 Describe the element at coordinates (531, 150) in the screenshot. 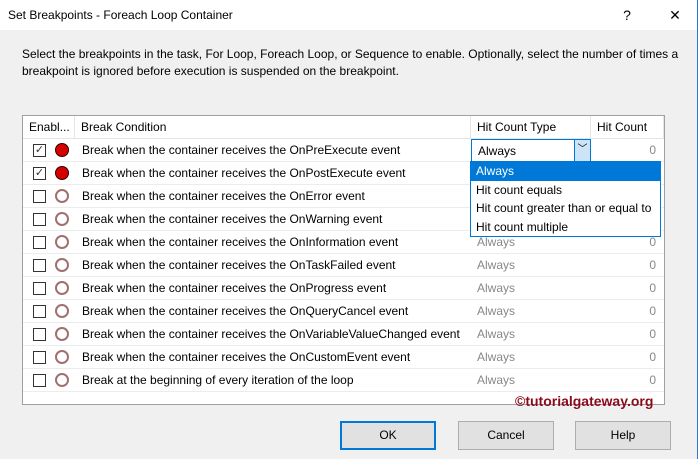

I see `hit-count-type-combobox: Always ﹀` at that location.